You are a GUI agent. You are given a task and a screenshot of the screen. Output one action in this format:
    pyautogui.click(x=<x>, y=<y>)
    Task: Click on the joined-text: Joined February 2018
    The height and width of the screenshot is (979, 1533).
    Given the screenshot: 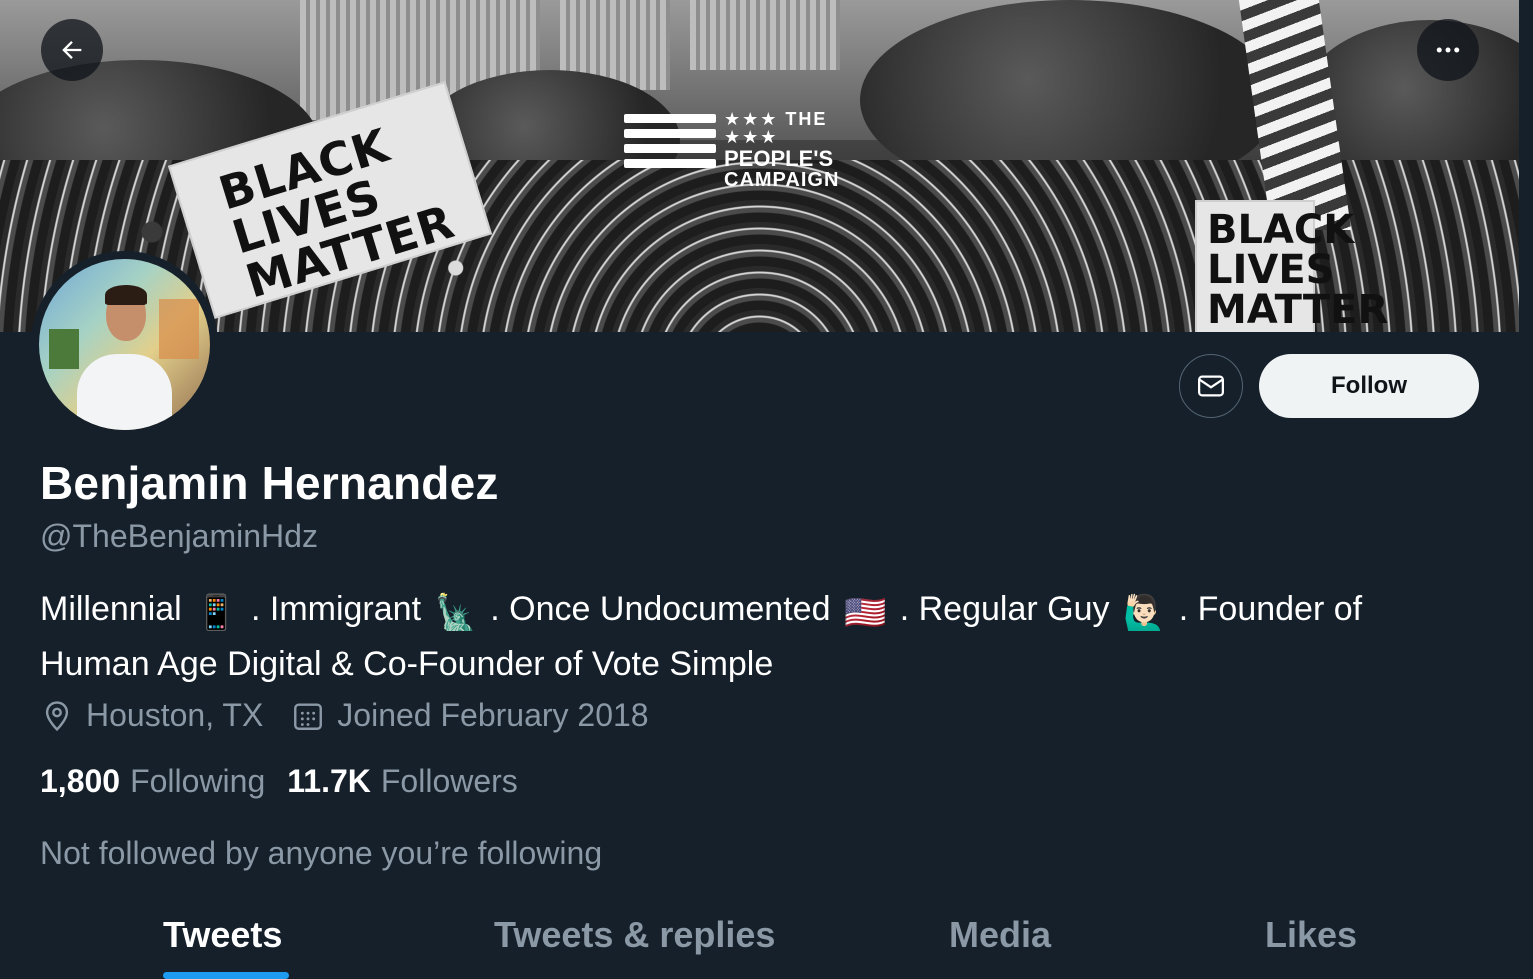 What is the action you would take?
    pyautogui.click(x=493, y=715)
    